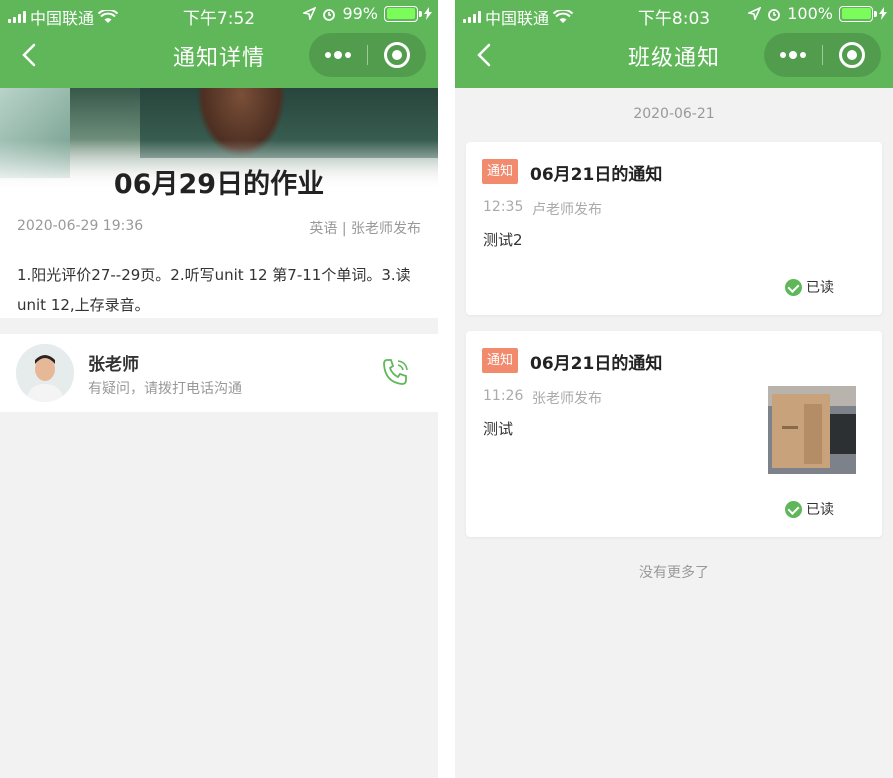 The height and width of the screenshot is (778, 893). I want to click on battery-percent: 99%, so click(360, 13).